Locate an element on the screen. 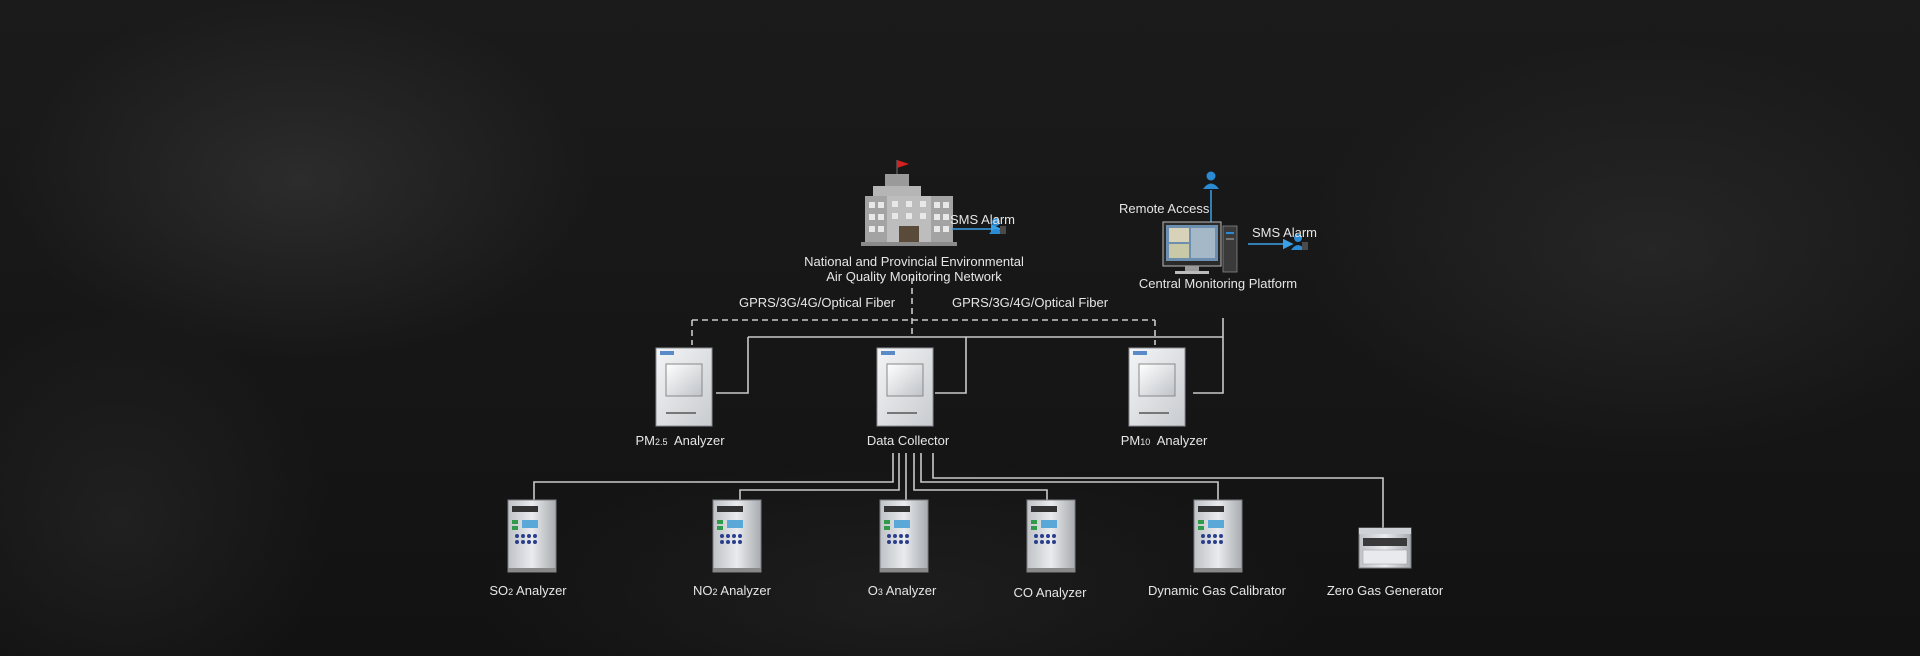  remote-access-label: Remote Access is located at coordinates (1164, 208).